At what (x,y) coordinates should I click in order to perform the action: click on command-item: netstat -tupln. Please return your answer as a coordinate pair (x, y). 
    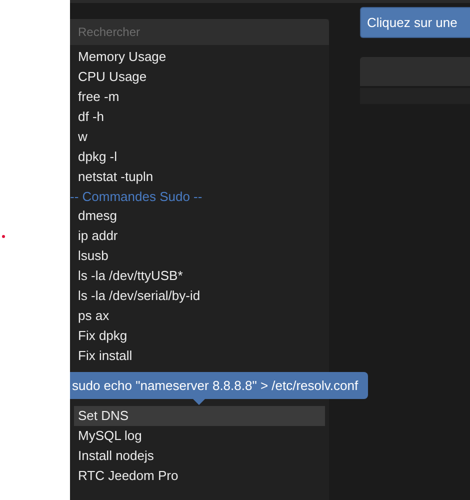
    Looking at the image, I should click on (199, 177).